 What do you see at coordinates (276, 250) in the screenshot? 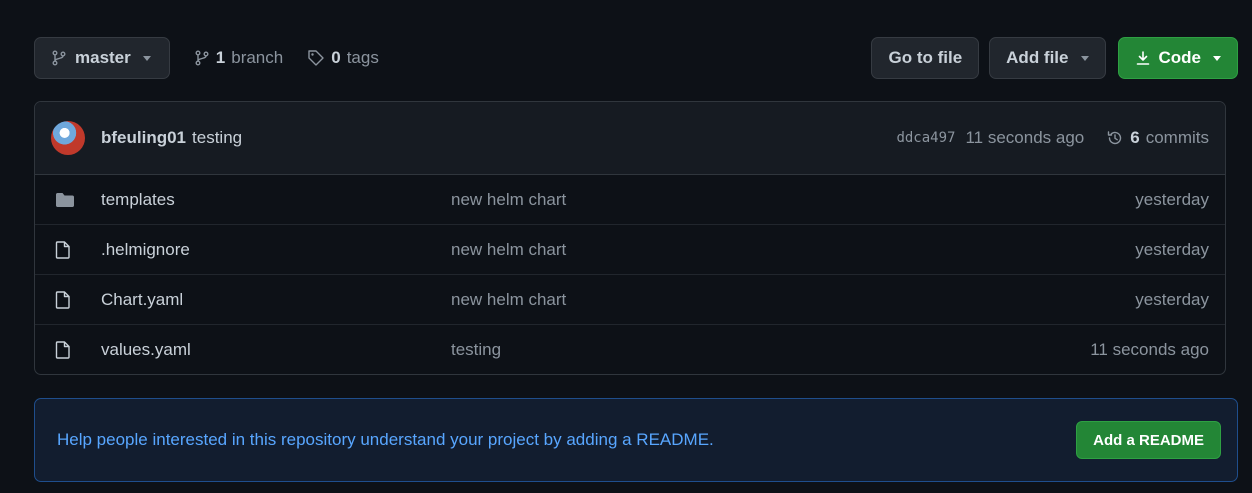
I see `file-name: .helmignore` at bounding box center [276, 250].